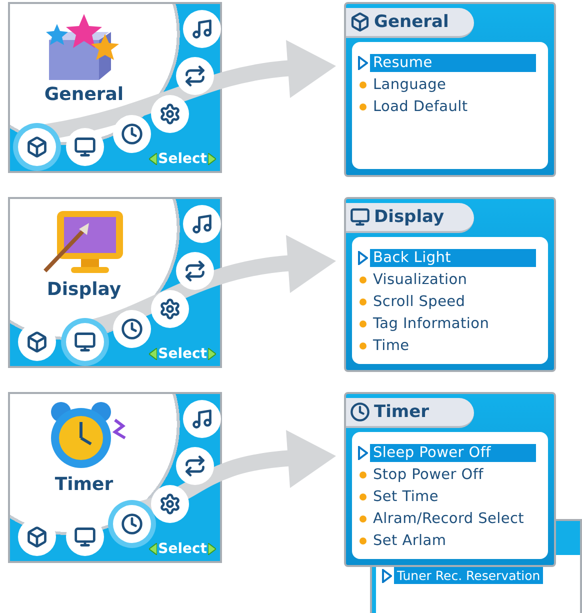  What do you see at coordinates (84, 484) in the screenshot?
I see `menu-title: Timer` at bounding box center [84, 484].